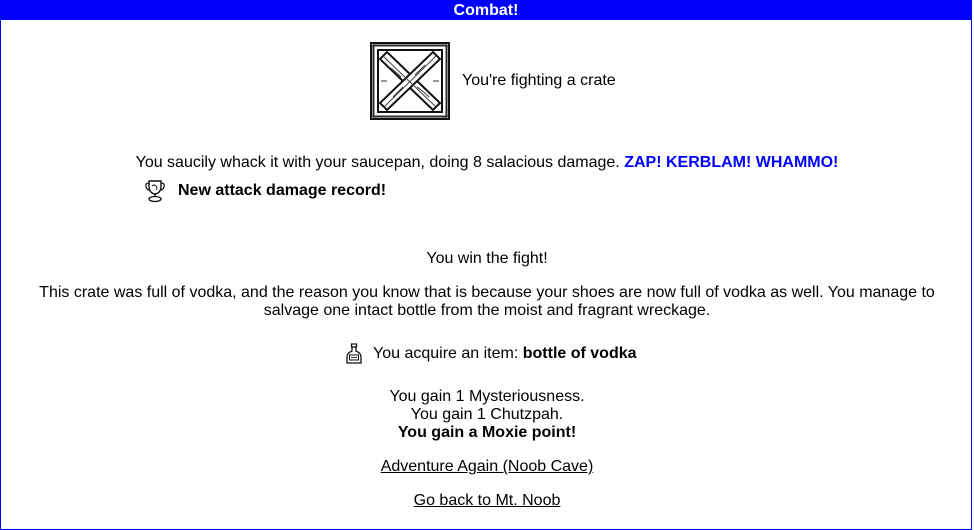 Image resolution: width=974 pixels, height=530 pixels. I want to click on monster-row: You're fighting a crate, so click(492, 81).